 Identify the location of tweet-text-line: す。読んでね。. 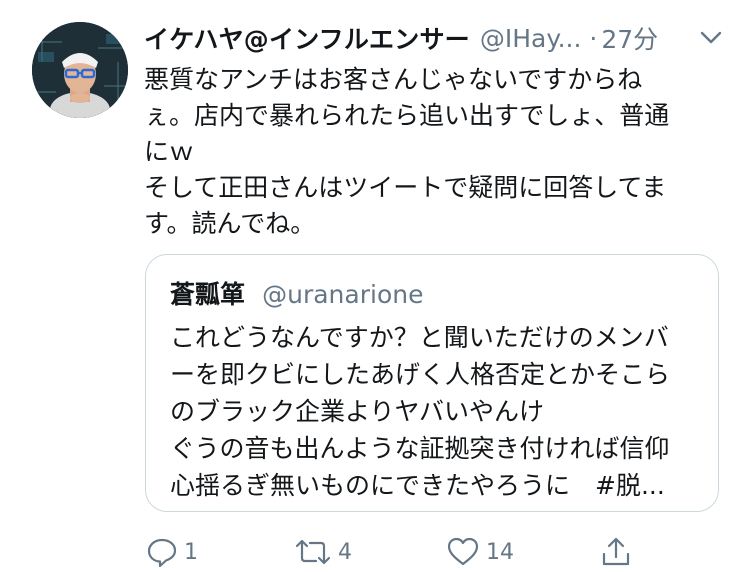
(230, 223).